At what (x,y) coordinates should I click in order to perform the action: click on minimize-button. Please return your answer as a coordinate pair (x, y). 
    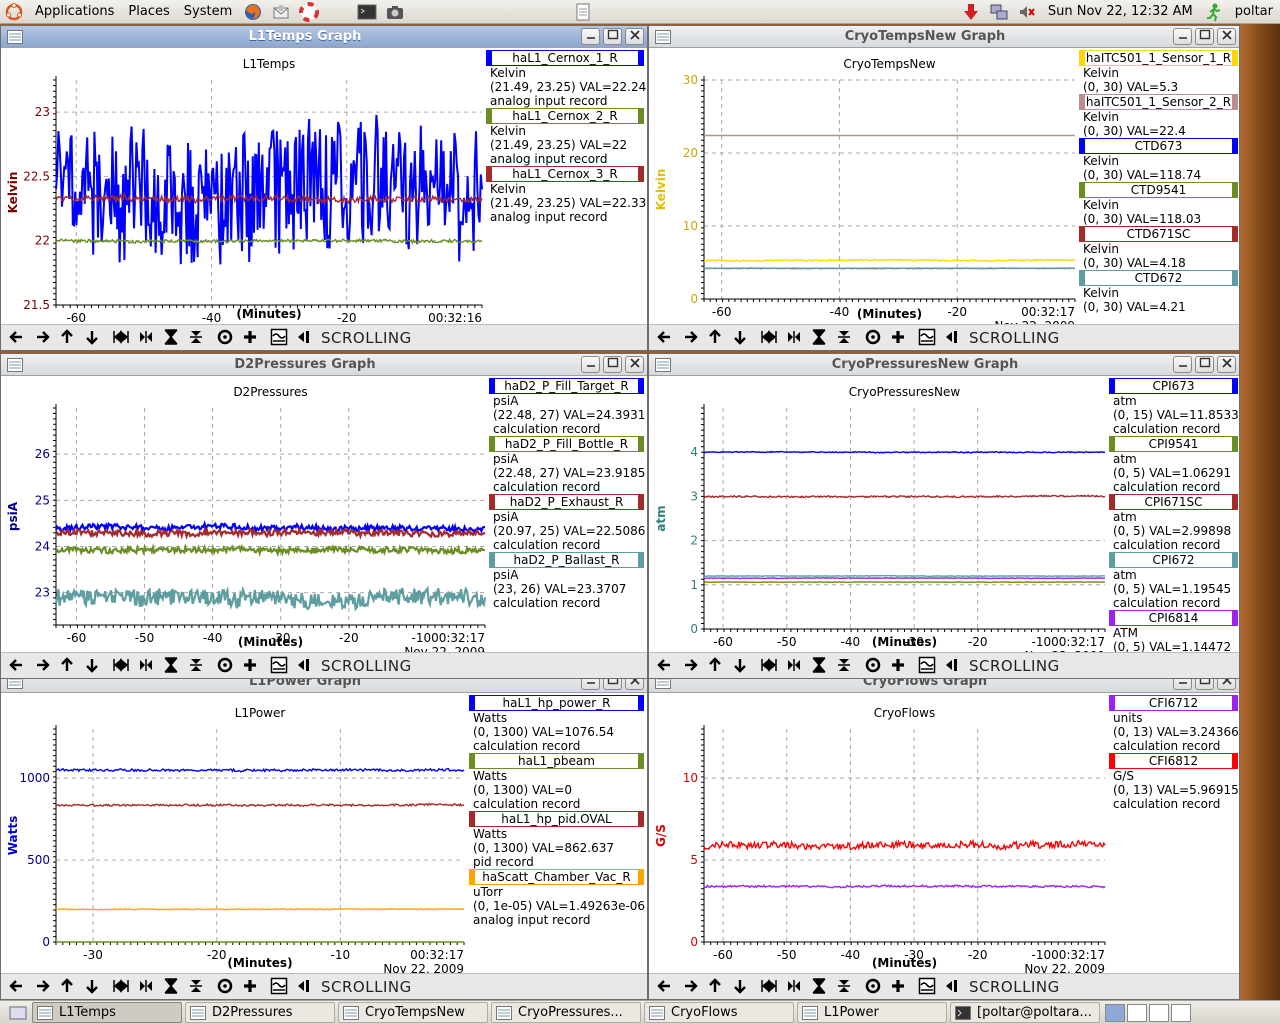
    Looking at the image, I should click on (1182, 36).